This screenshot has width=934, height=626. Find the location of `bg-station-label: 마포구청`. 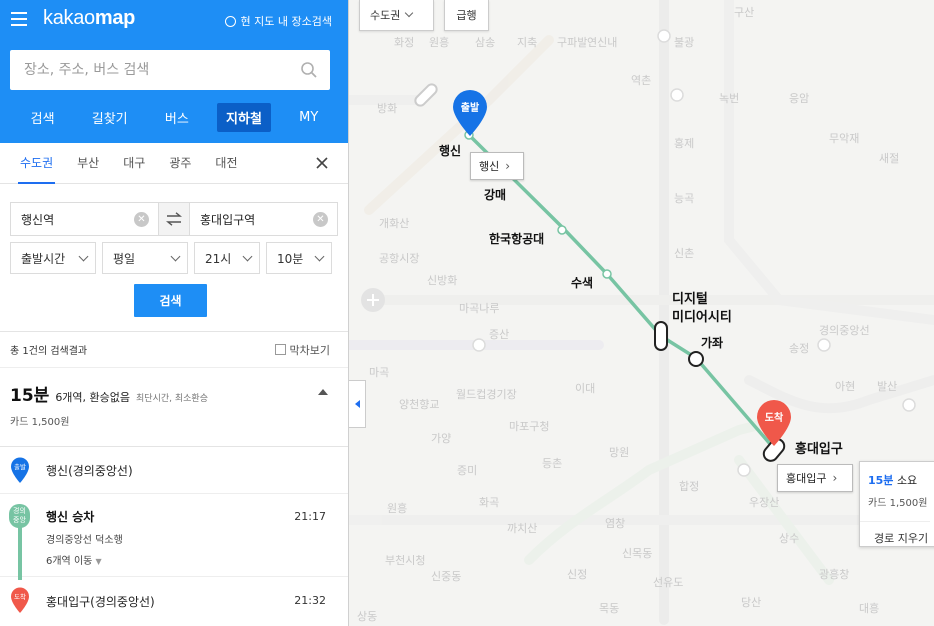

bg-station-label: 마포구청 is located at coordinates (529, 426).